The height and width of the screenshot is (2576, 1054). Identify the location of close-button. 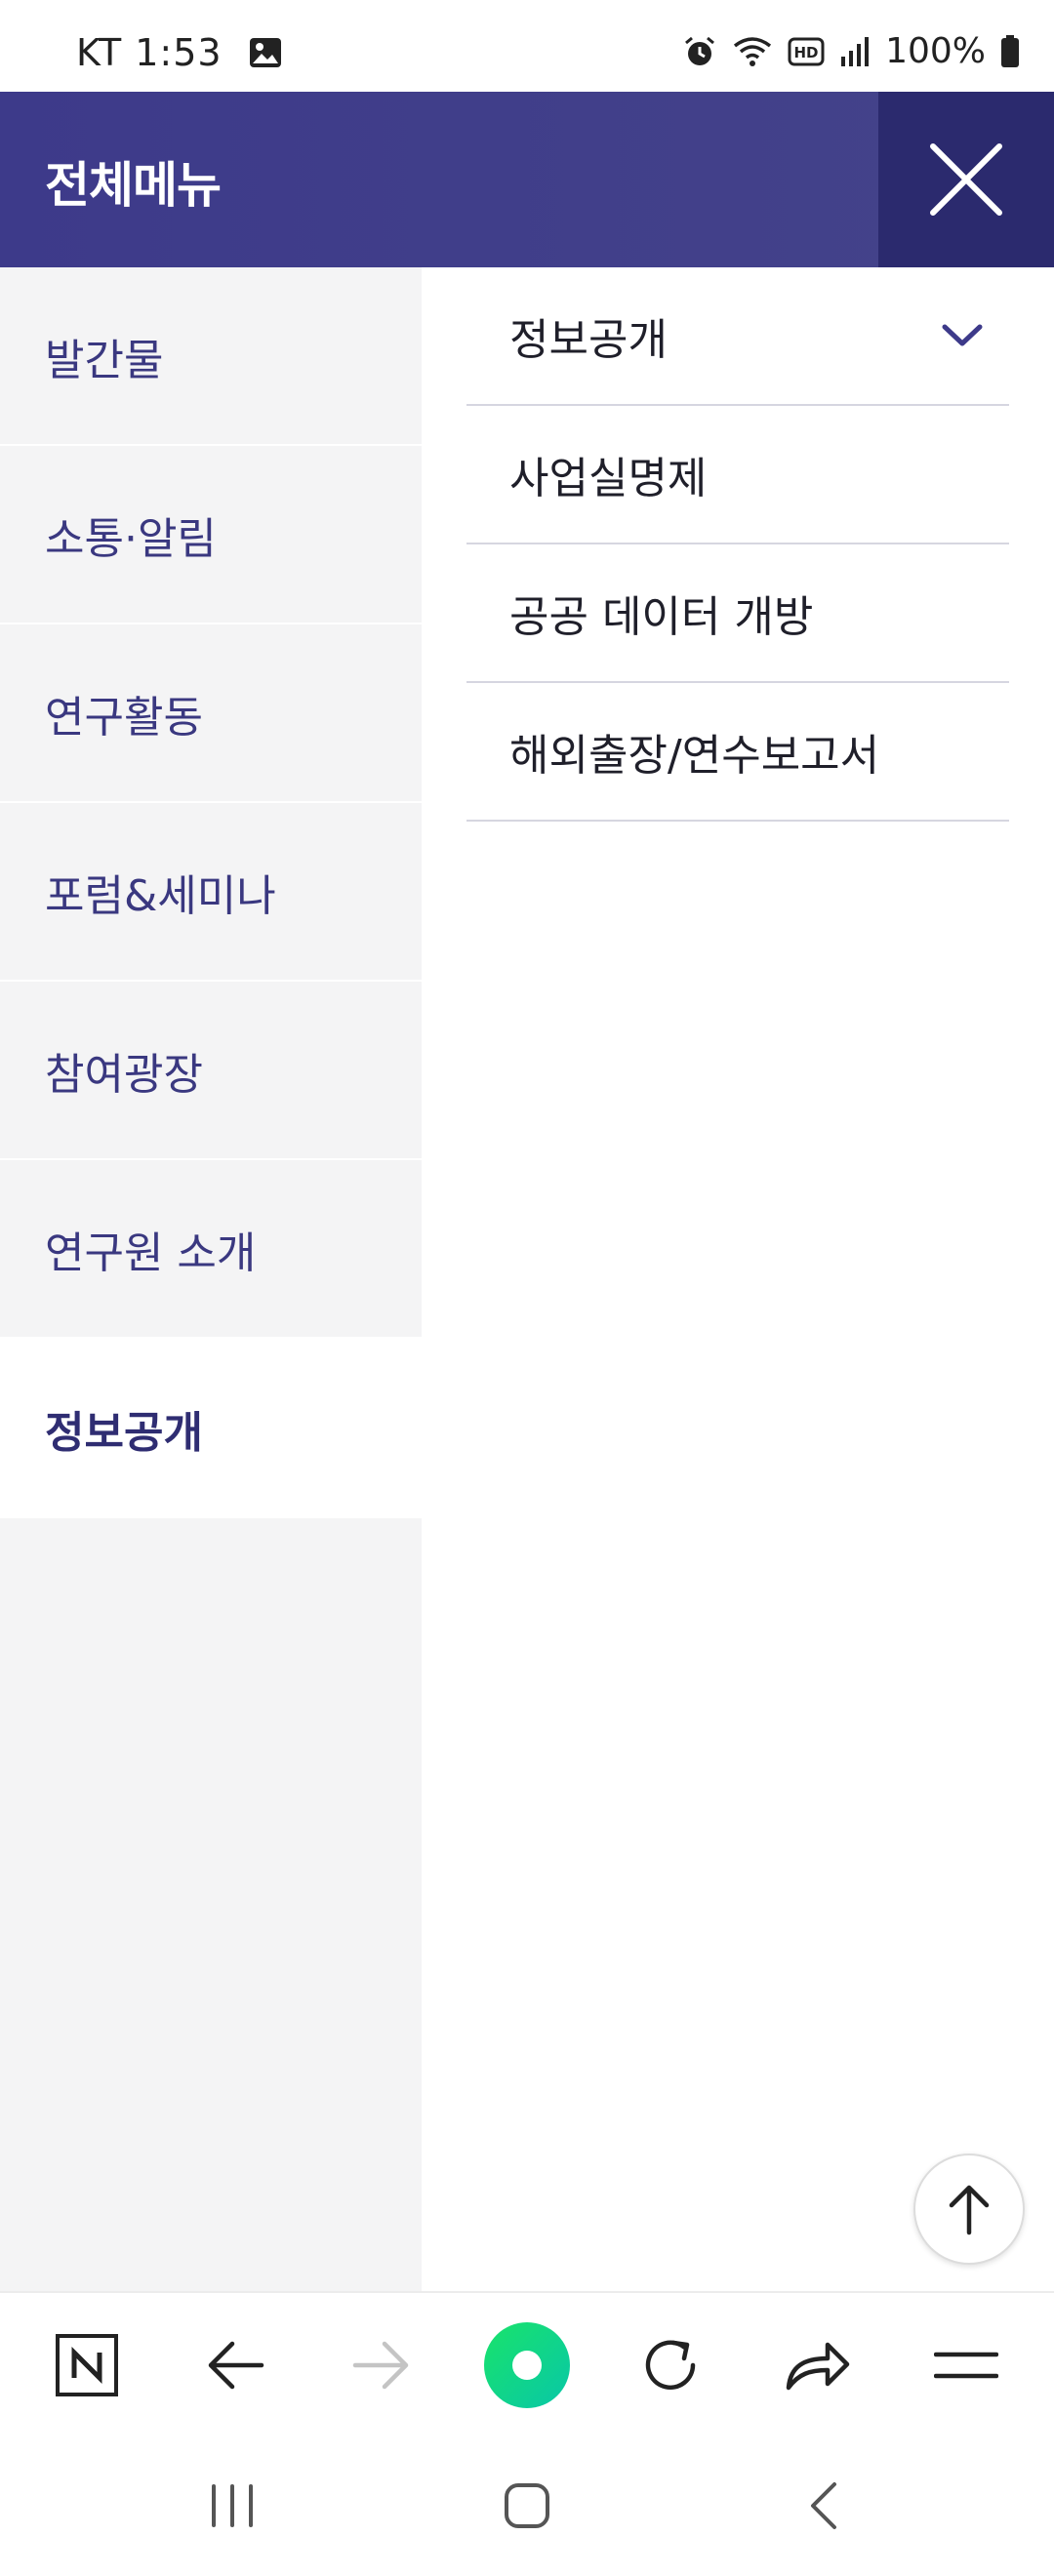
(966, 179).